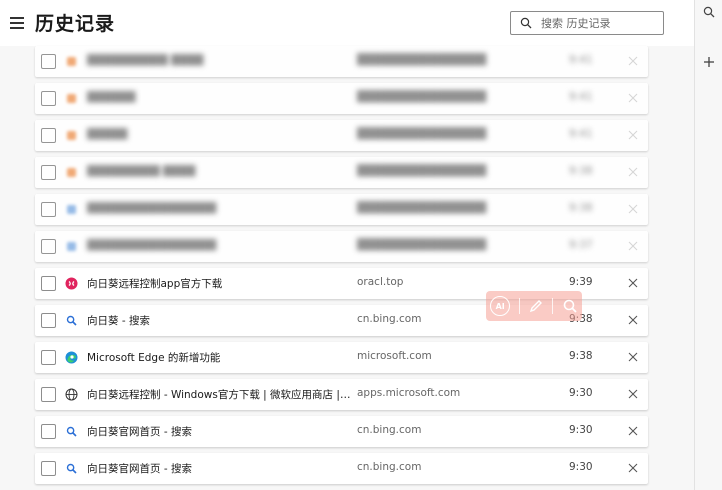 Image resolution: width=722 pixels, height=490 pixels. What do you see at coordinates (71, 283) in the screenshot?
I see `sunflower-icon` at bounding box center [71, 283].